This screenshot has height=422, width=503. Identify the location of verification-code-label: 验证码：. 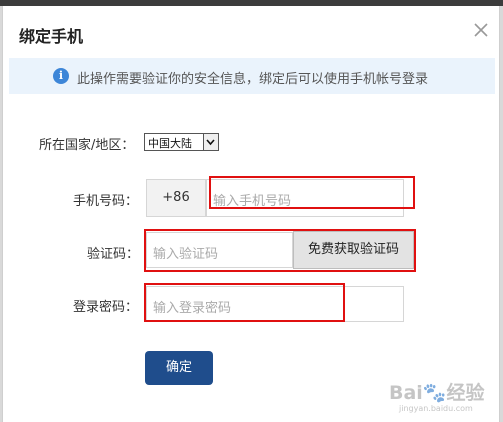
(113, 254).